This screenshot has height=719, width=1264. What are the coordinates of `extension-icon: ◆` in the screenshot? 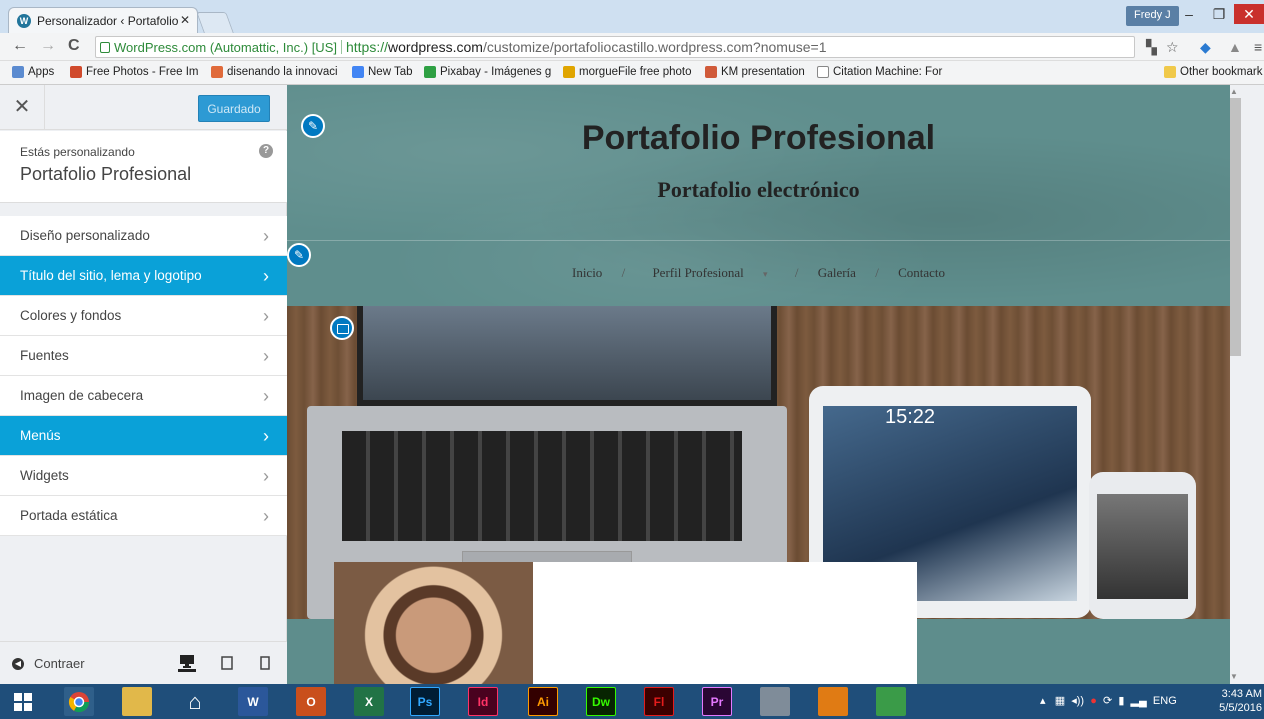 It's located at (1205, 47).